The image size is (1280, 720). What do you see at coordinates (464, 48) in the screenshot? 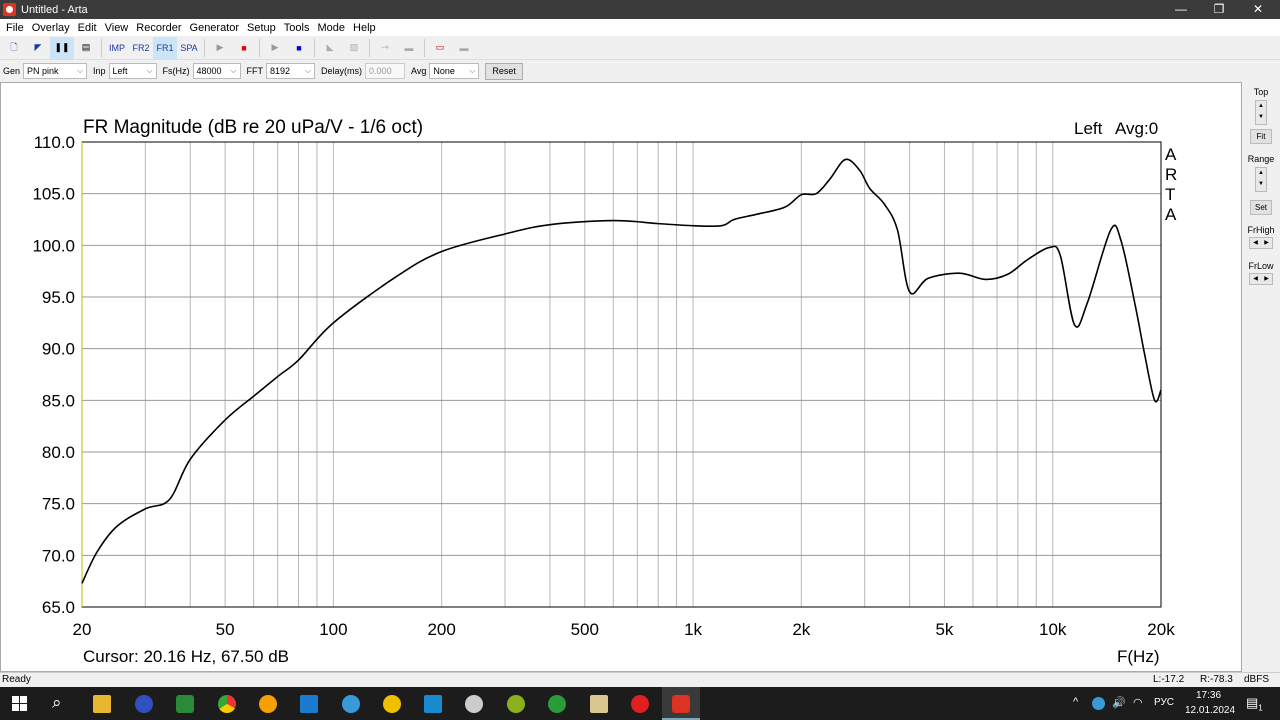
I see `settings-icon: ▬` at bounding box center [464, 48].